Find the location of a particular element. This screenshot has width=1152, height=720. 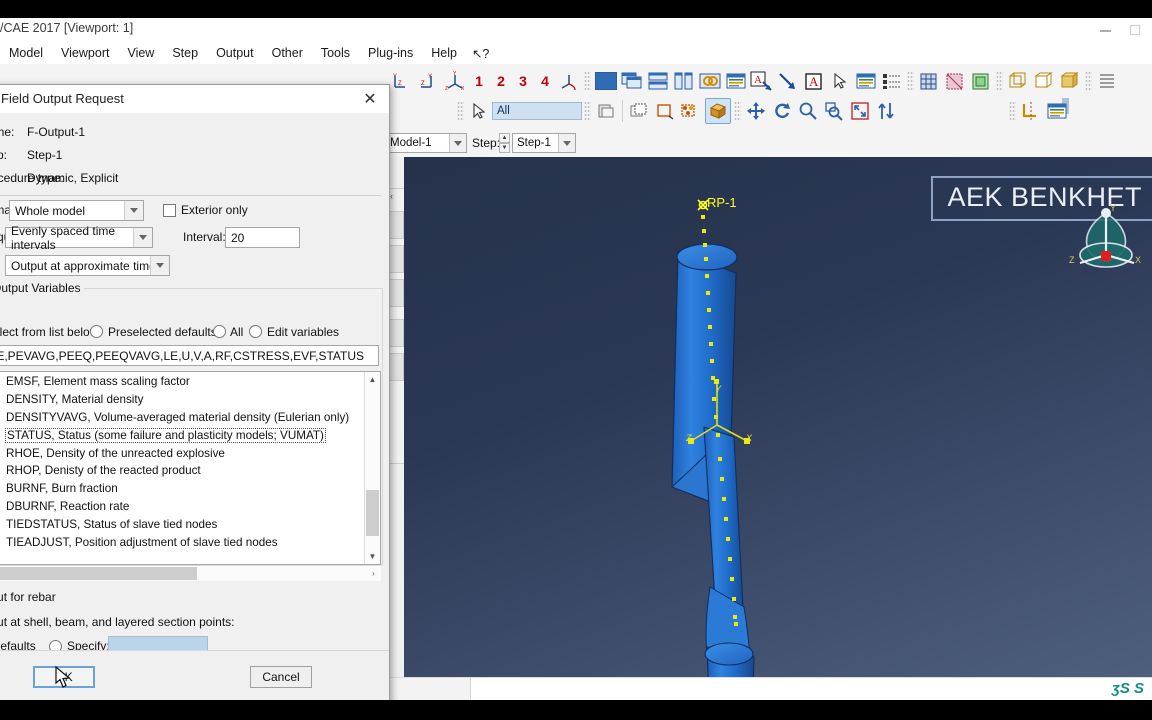

step-spinner-down: ▼ is located at coordinates (504, 148).